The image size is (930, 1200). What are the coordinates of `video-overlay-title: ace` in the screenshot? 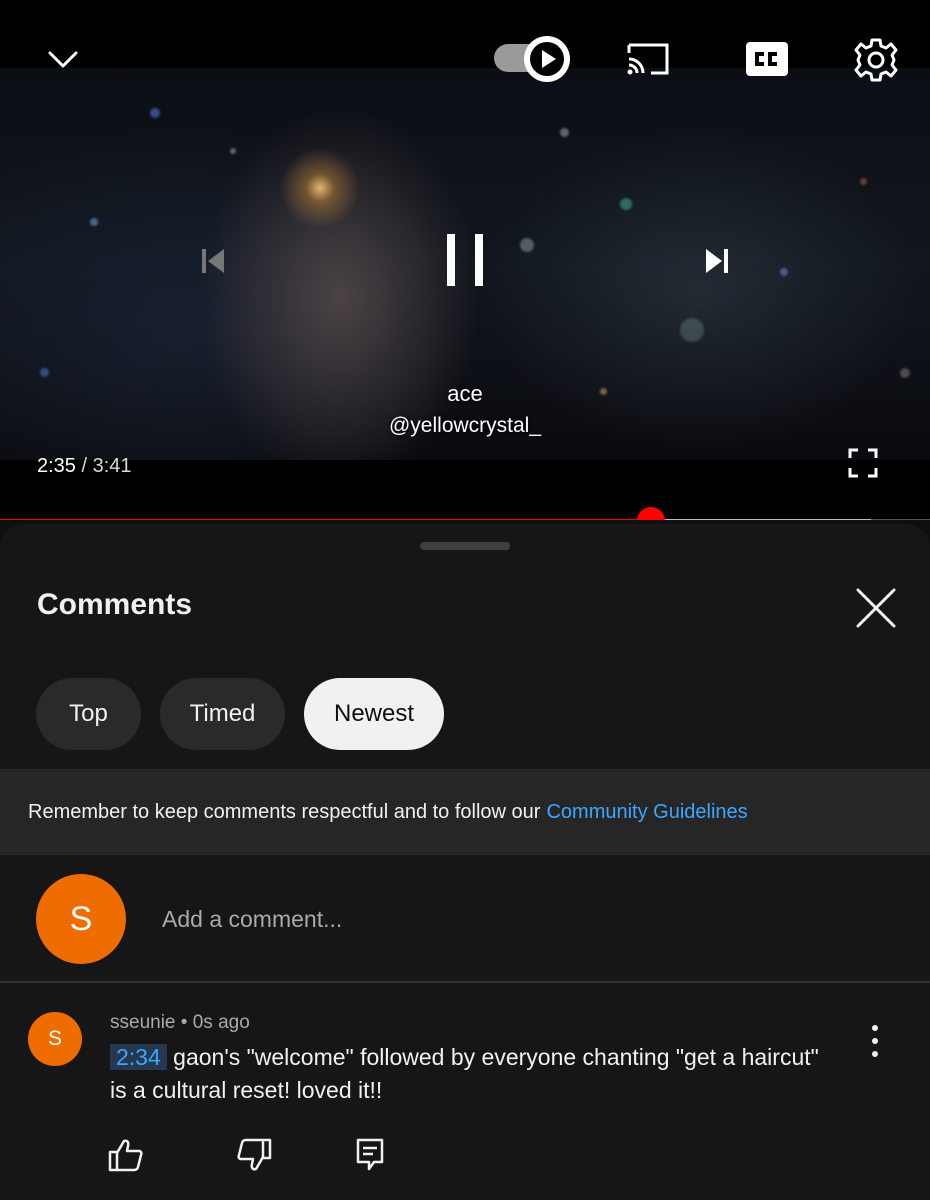 It's located at (465, 393).